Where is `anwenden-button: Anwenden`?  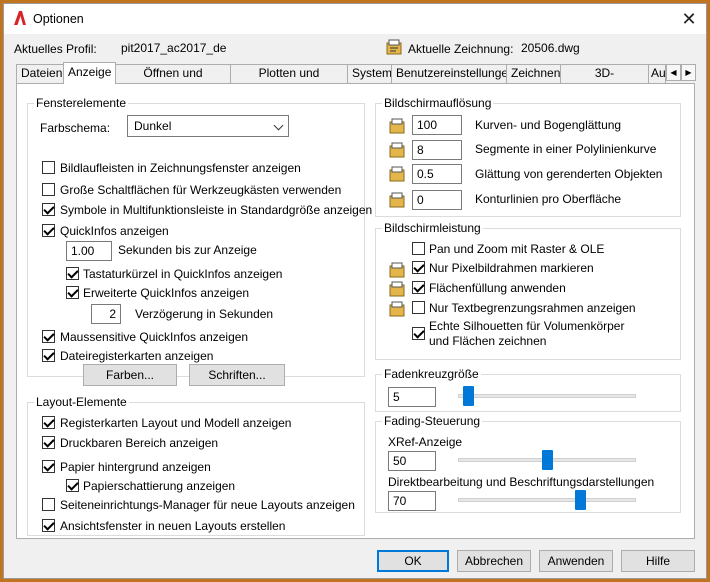 anwenden-button: Anwenden is located at coordinates (576, 561).